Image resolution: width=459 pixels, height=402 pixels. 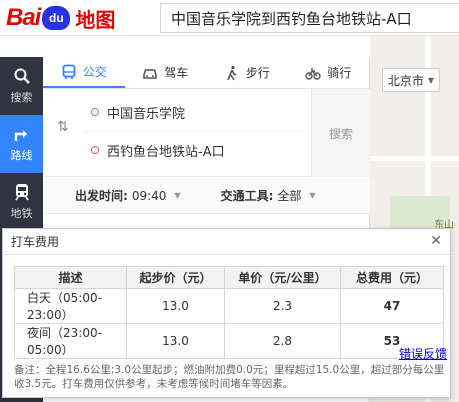 I want to click on search-icon, so click(x=22, y=76).